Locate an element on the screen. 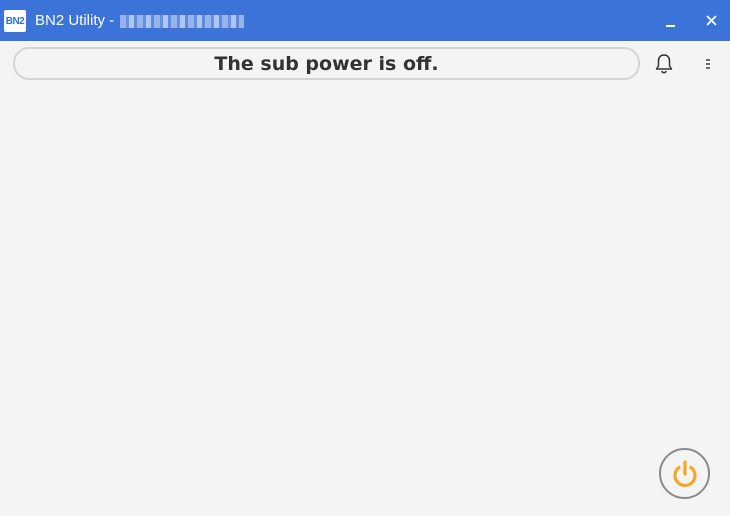 The width and height of the screenshot is (730, 516). close-icon is located at coordinates (711, 20).